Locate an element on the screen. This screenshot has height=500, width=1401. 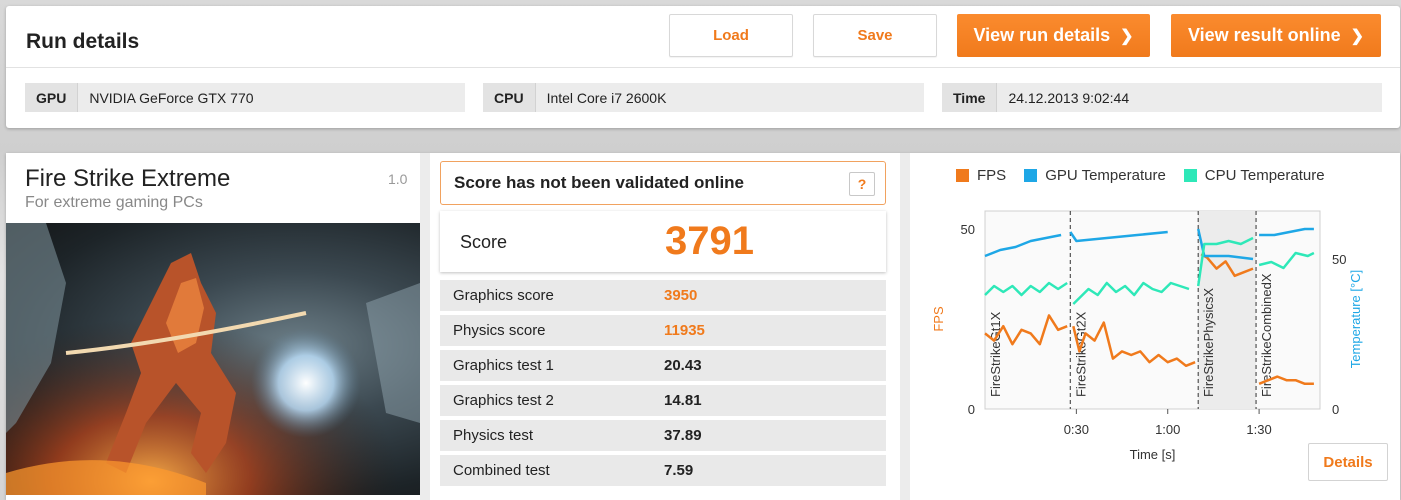
result-label: Graphics test 1 is located at coordinates (503, 365).